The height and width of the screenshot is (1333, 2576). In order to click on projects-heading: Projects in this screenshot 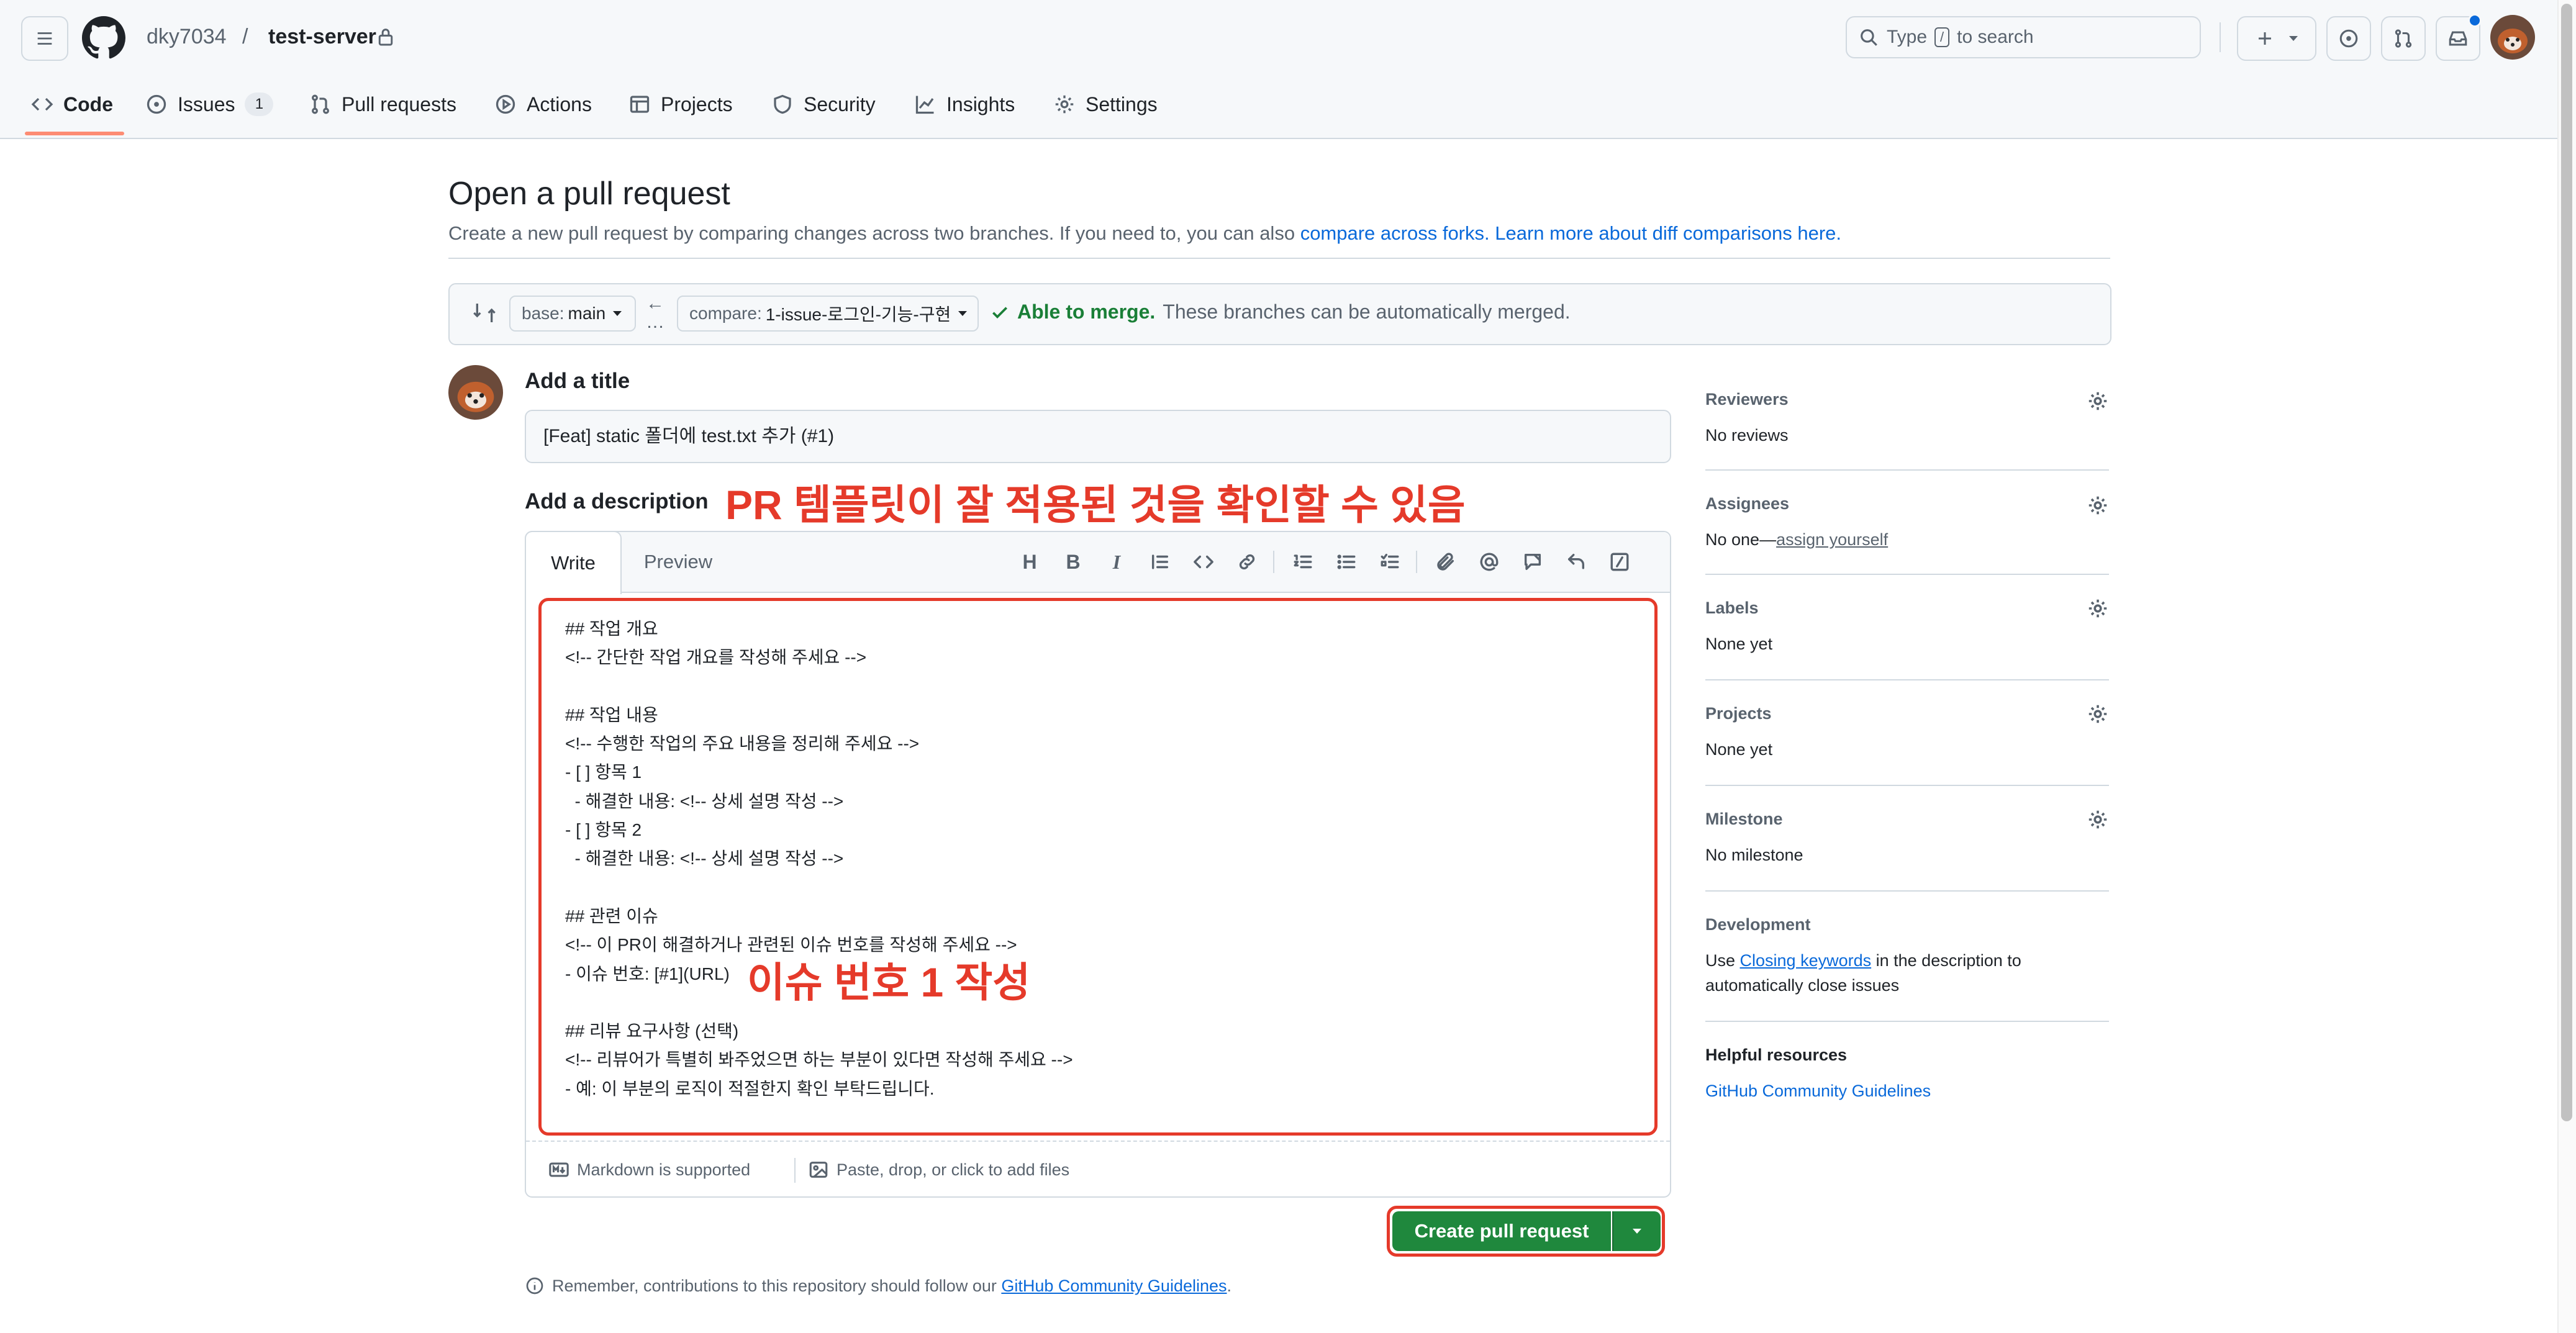, I will do `click(1738, 713)`.